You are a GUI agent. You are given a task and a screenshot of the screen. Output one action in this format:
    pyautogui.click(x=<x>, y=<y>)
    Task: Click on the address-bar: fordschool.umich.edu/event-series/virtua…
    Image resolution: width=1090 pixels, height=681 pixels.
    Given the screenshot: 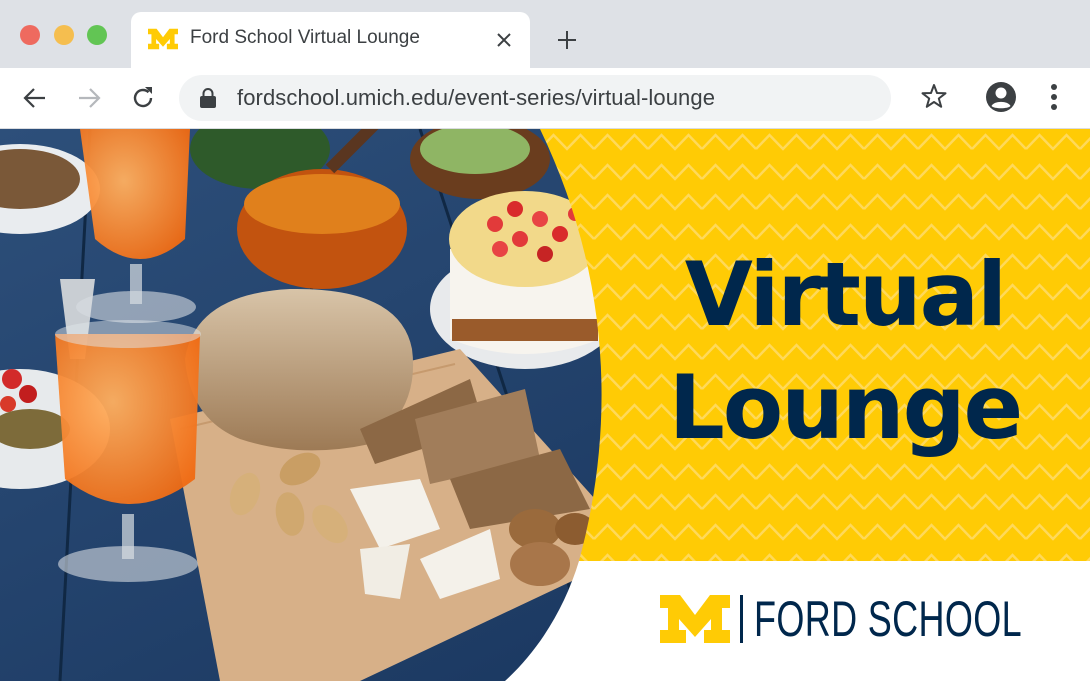 What is the action you would take?
    pyautogui.click(x=535, y=98)
    